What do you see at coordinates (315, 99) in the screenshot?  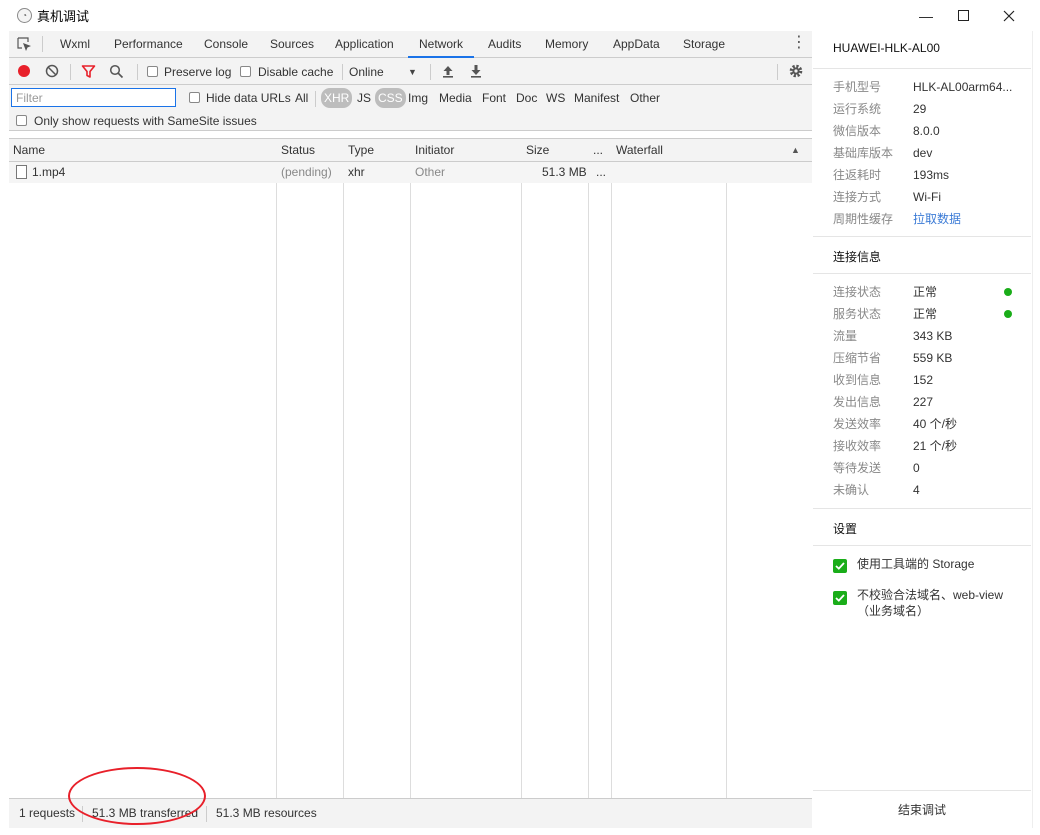 I see `filter-separator` at bounding box center [315, 99].